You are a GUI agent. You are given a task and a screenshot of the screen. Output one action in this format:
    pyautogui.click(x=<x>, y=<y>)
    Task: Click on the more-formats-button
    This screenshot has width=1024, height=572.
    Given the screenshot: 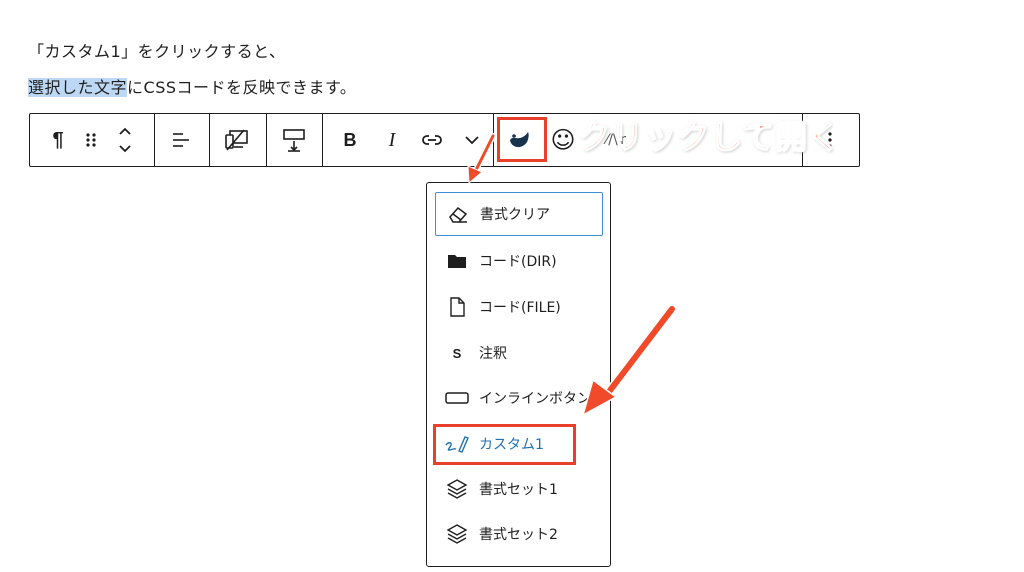 What is the action you would take?
    pyautogui.click(x=472, y=140)
    